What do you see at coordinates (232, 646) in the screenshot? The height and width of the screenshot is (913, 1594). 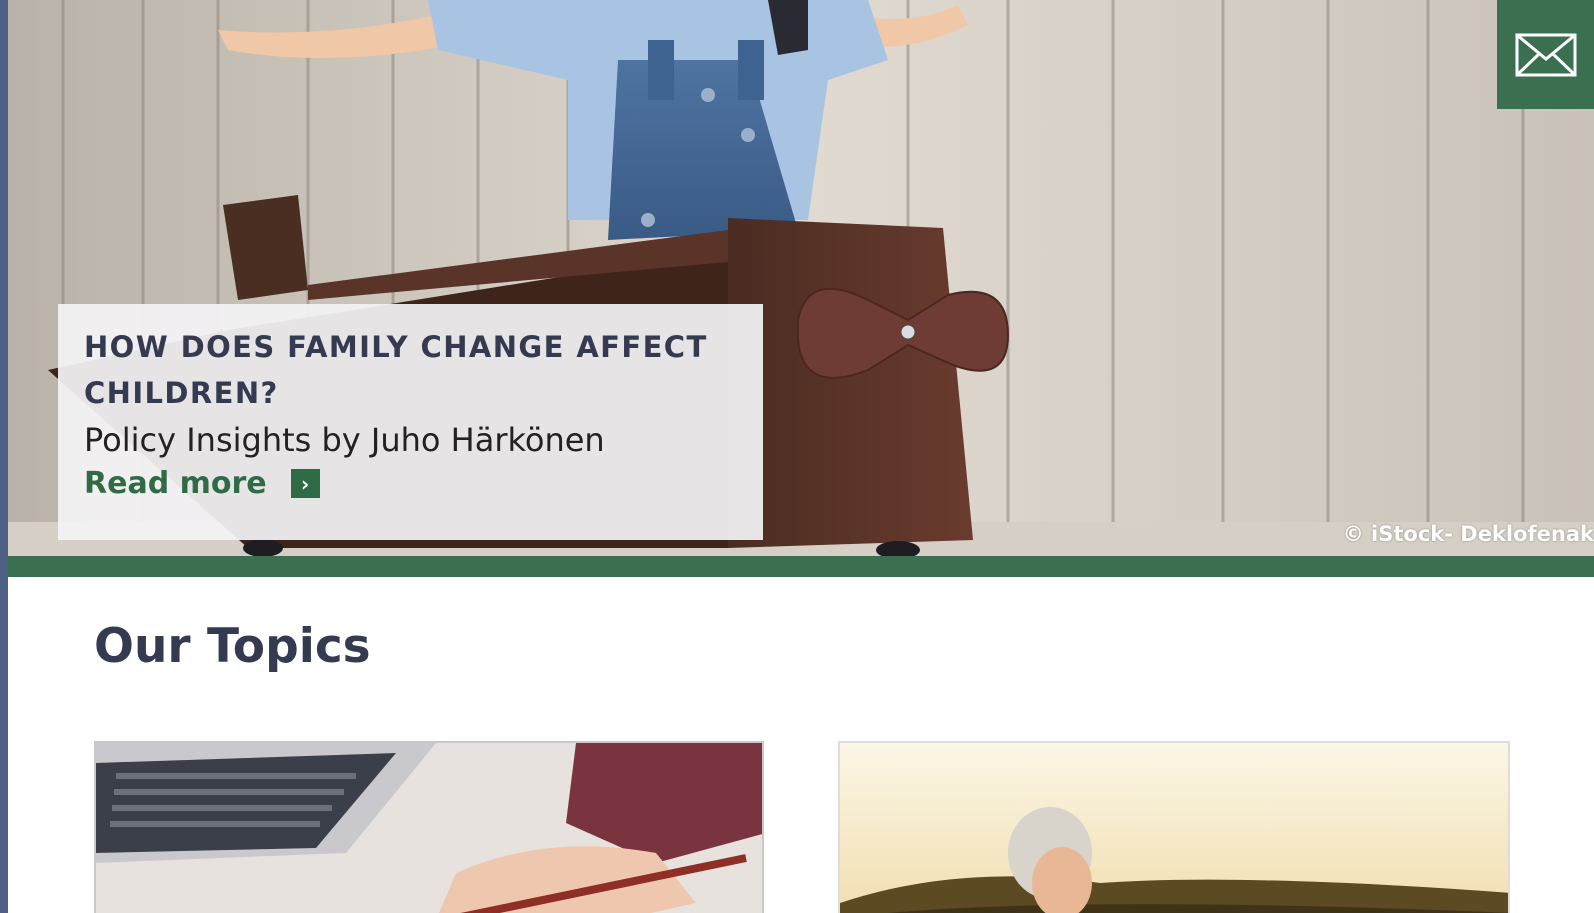 I see `topics-heading: Our Topics` at bounding box center [232, 646].